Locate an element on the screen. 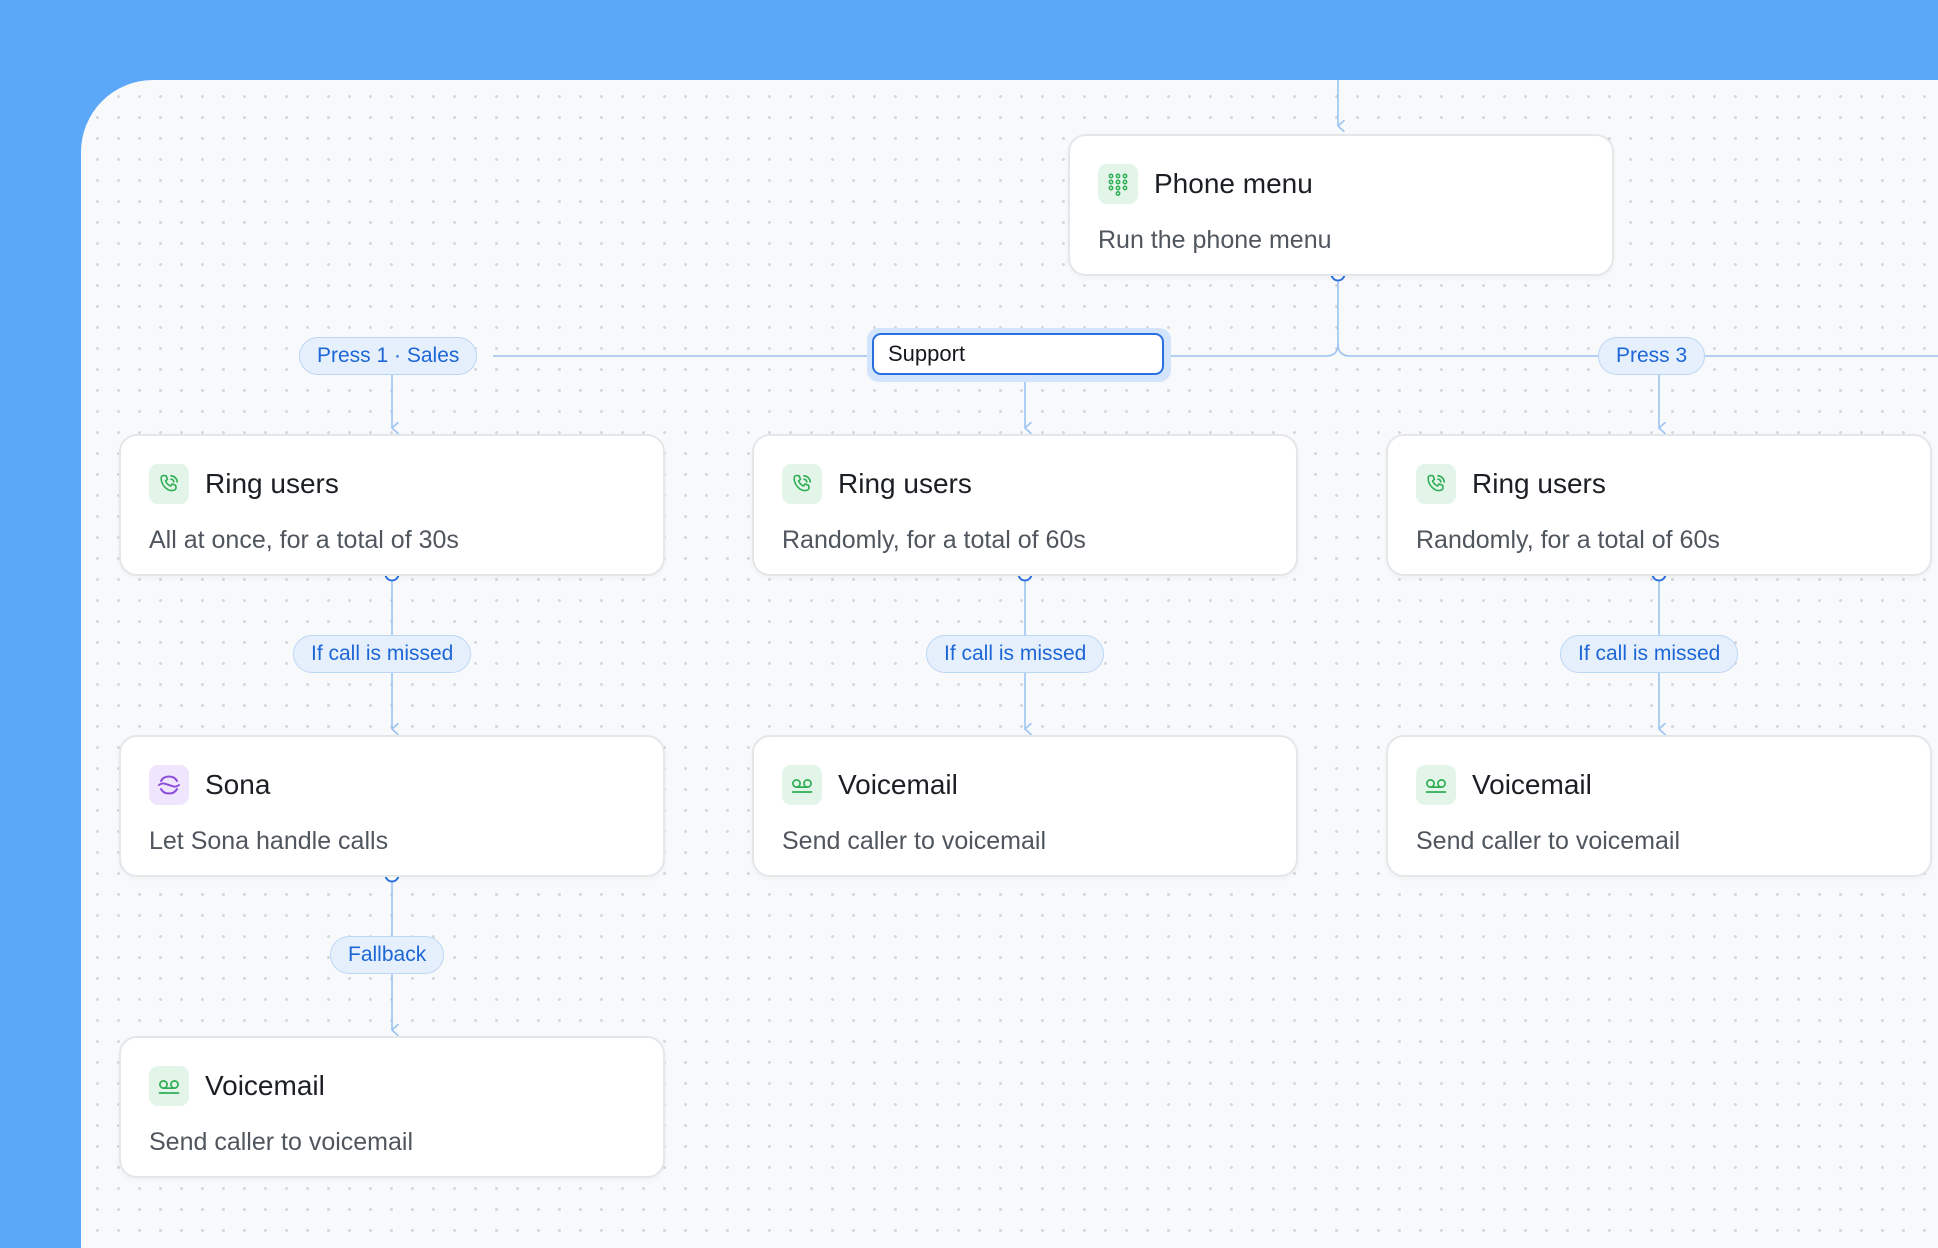 Image resolution: width=1938 pixels, height=1248 pixels. branch-label-editor is located at coordinates (1019, 355).